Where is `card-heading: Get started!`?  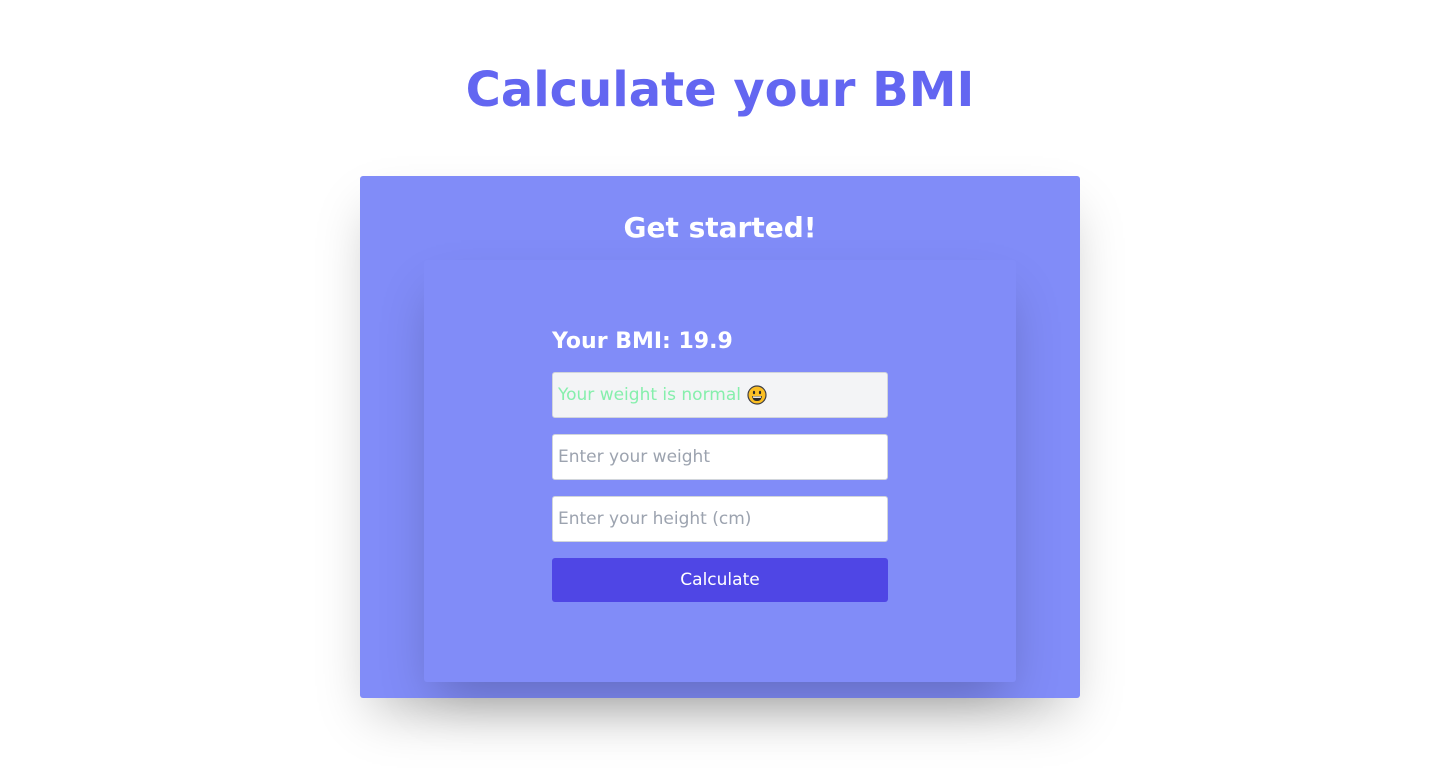 card-heading: Get started! is located at coordinates (720, 227).